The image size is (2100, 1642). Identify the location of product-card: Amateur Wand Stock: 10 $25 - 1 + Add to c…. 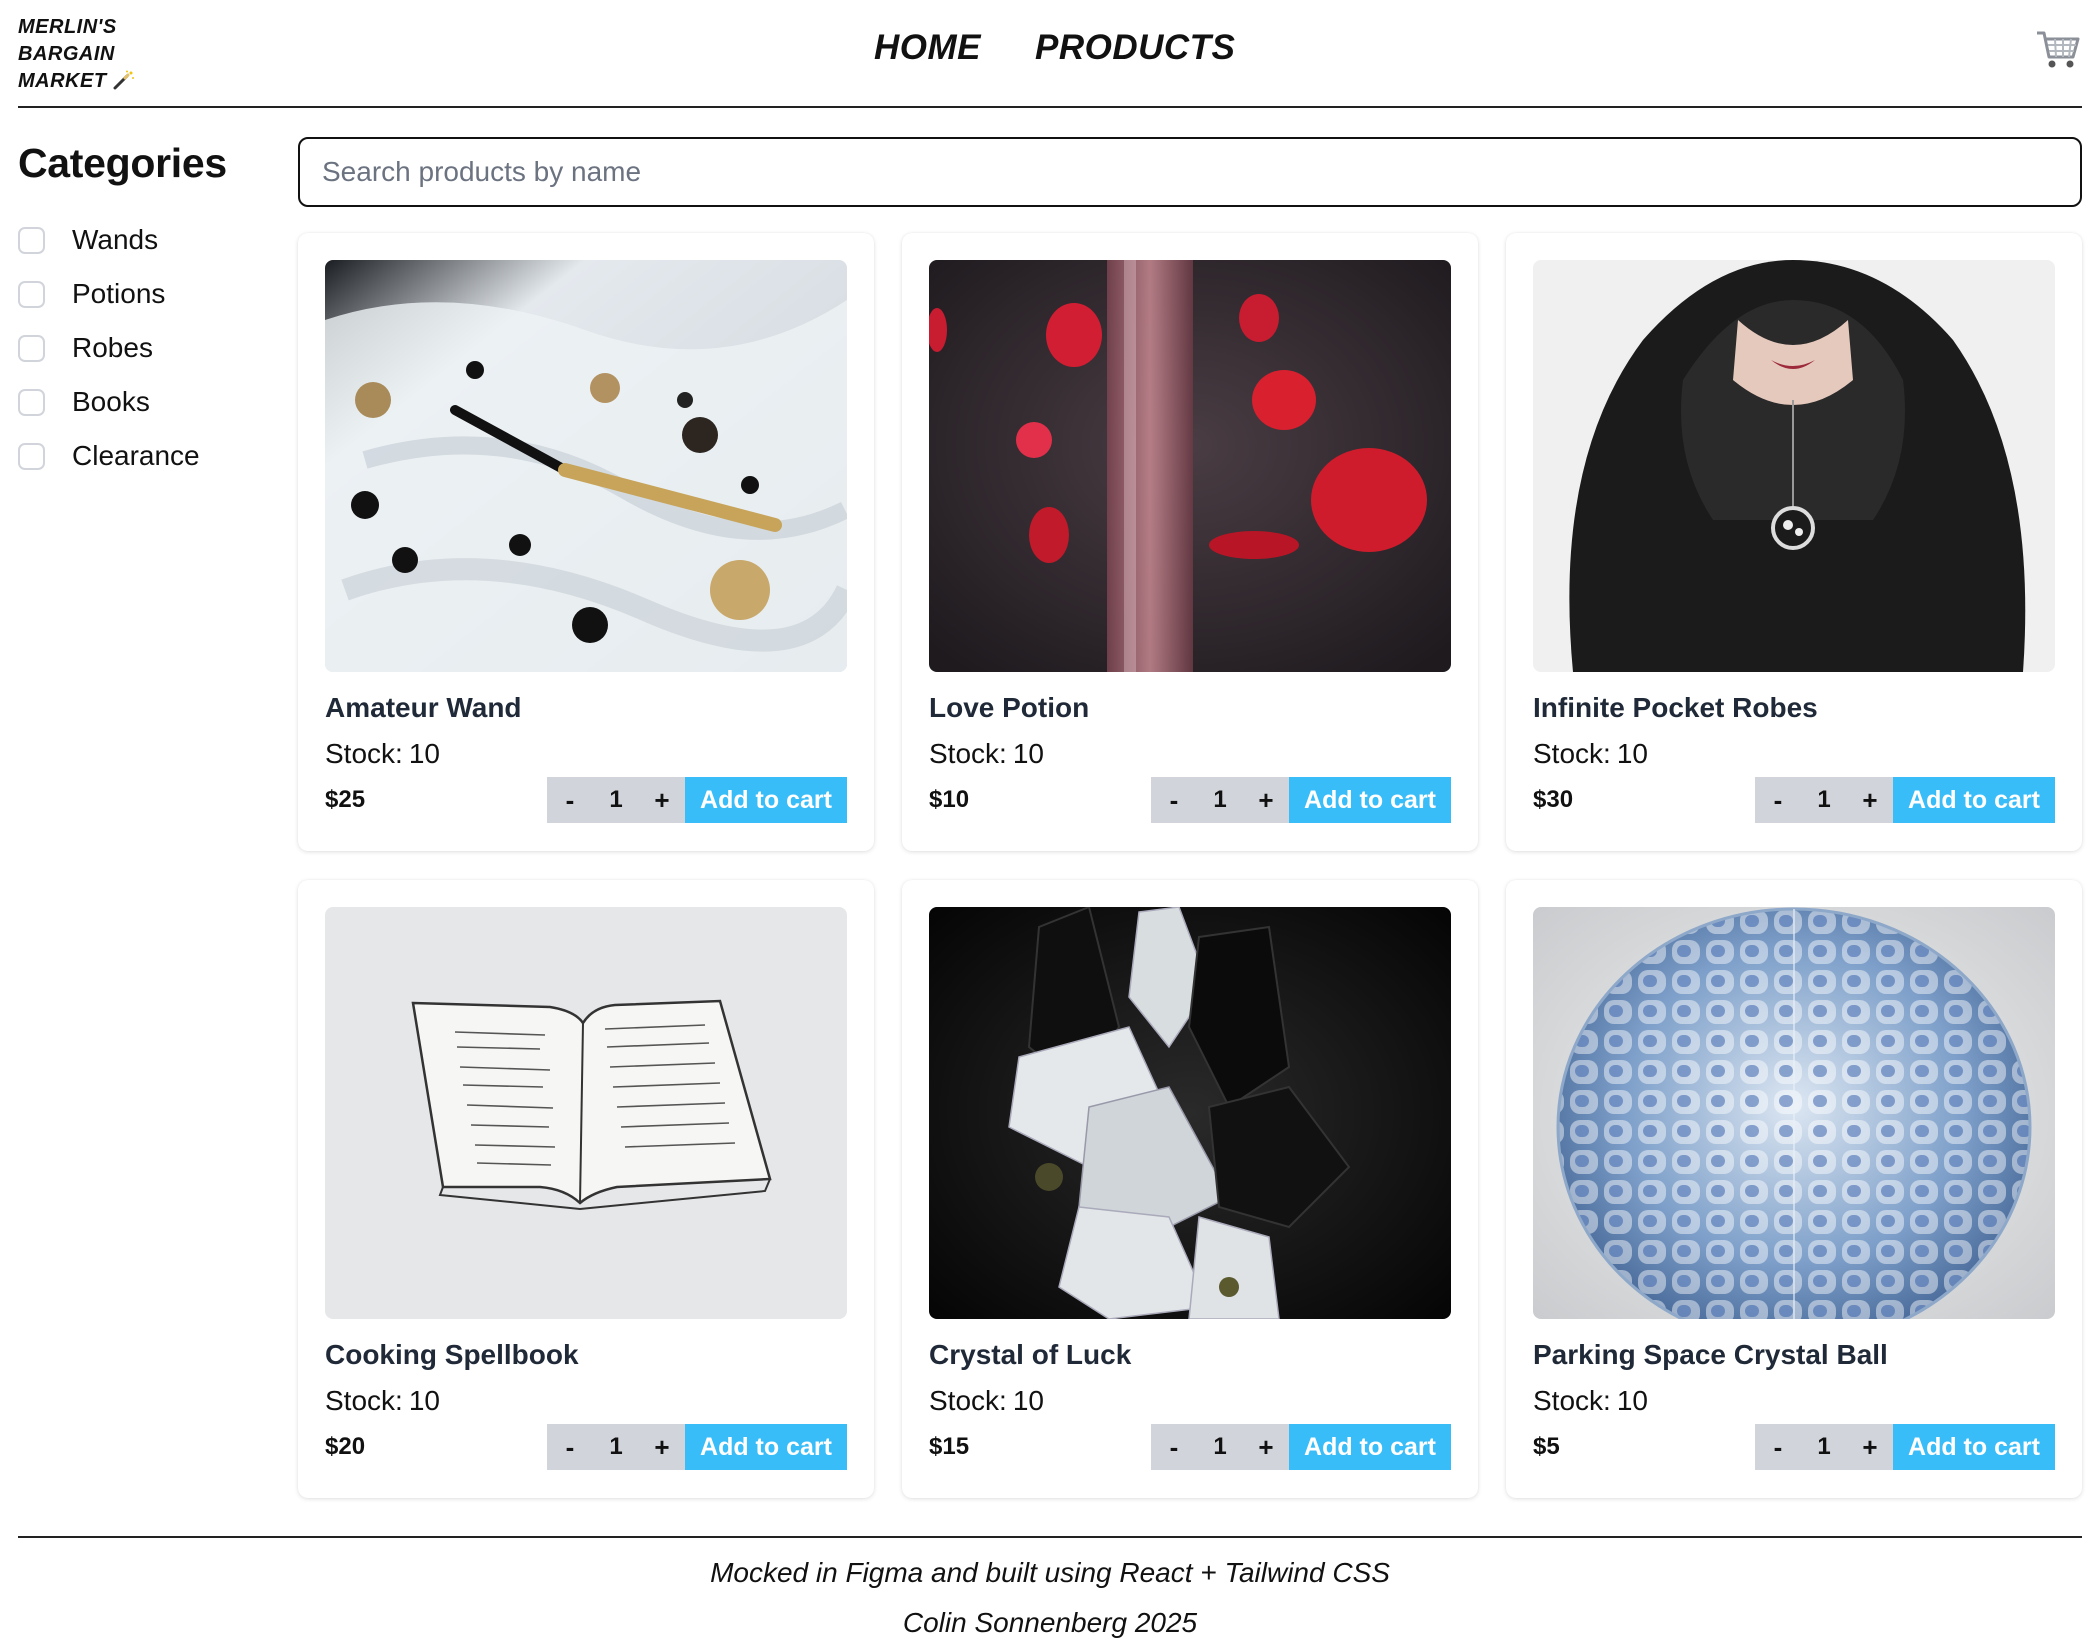
(586, 542).